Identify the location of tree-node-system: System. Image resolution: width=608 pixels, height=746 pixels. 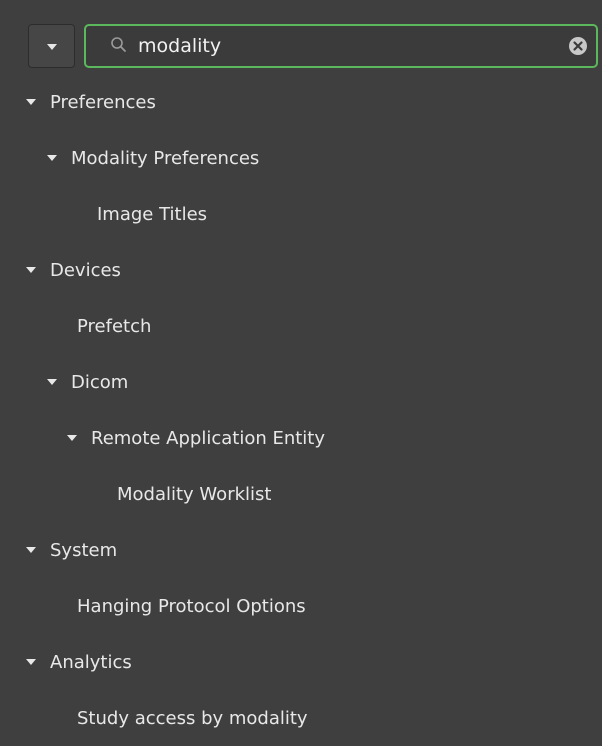
(301, 550).